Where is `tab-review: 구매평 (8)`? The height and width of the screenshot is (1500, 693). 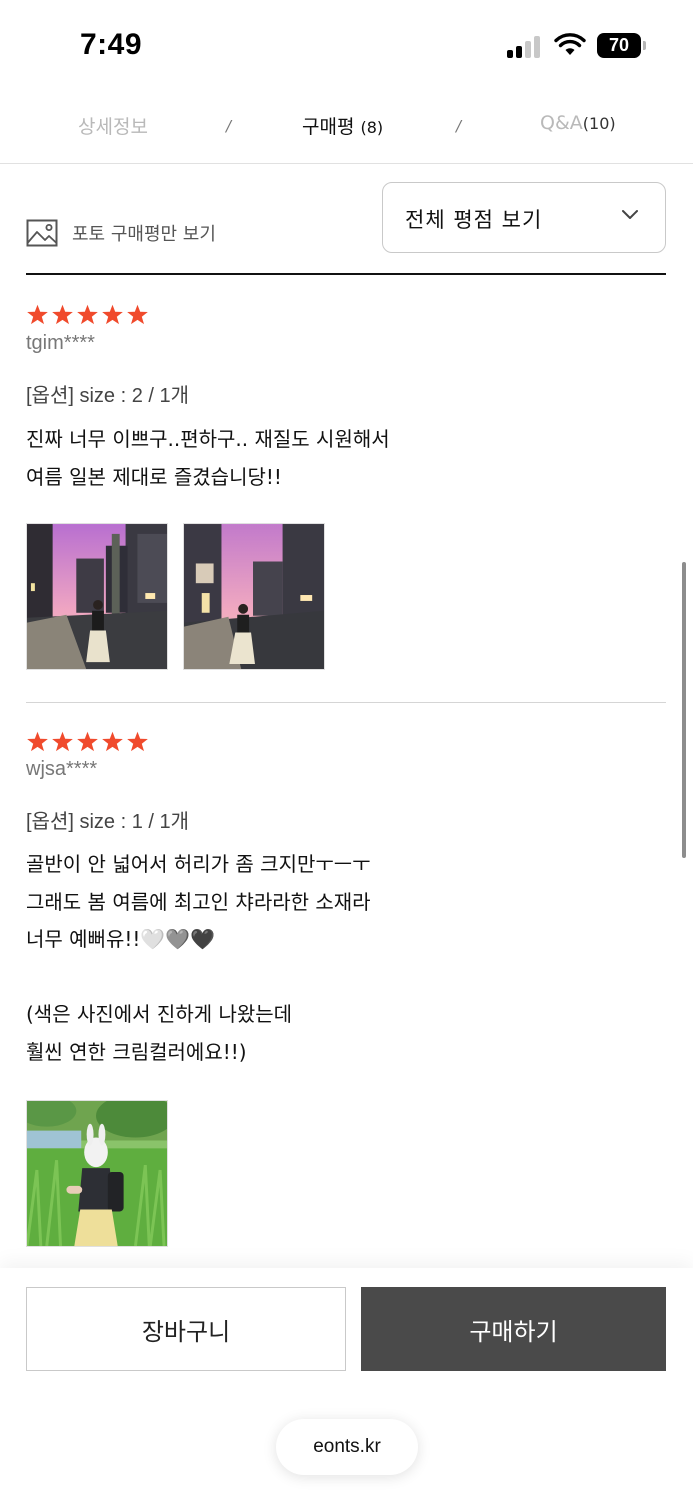 tab-review: 구매평 (8) is located at coordinates (342, 125).